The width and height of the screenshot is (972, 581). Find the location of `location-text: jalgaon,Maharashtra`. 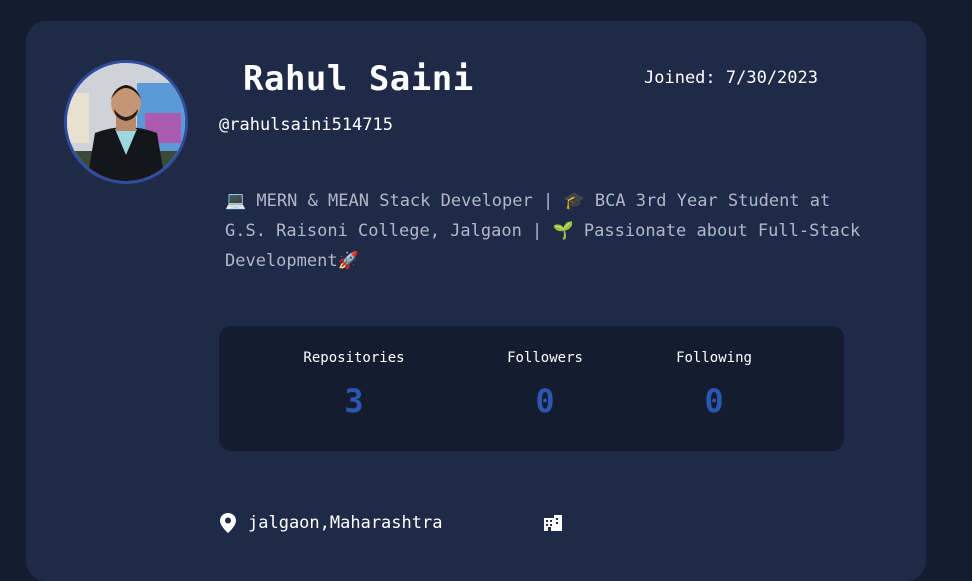

location-text: jalgaon,Maharashtra is located at coordinates (345, 523).